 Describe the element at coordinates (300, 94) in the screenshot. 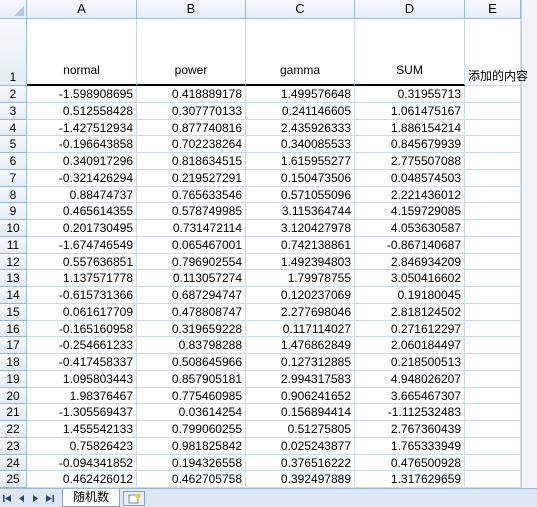

I see `cell-C: 1.499576648` at that location.